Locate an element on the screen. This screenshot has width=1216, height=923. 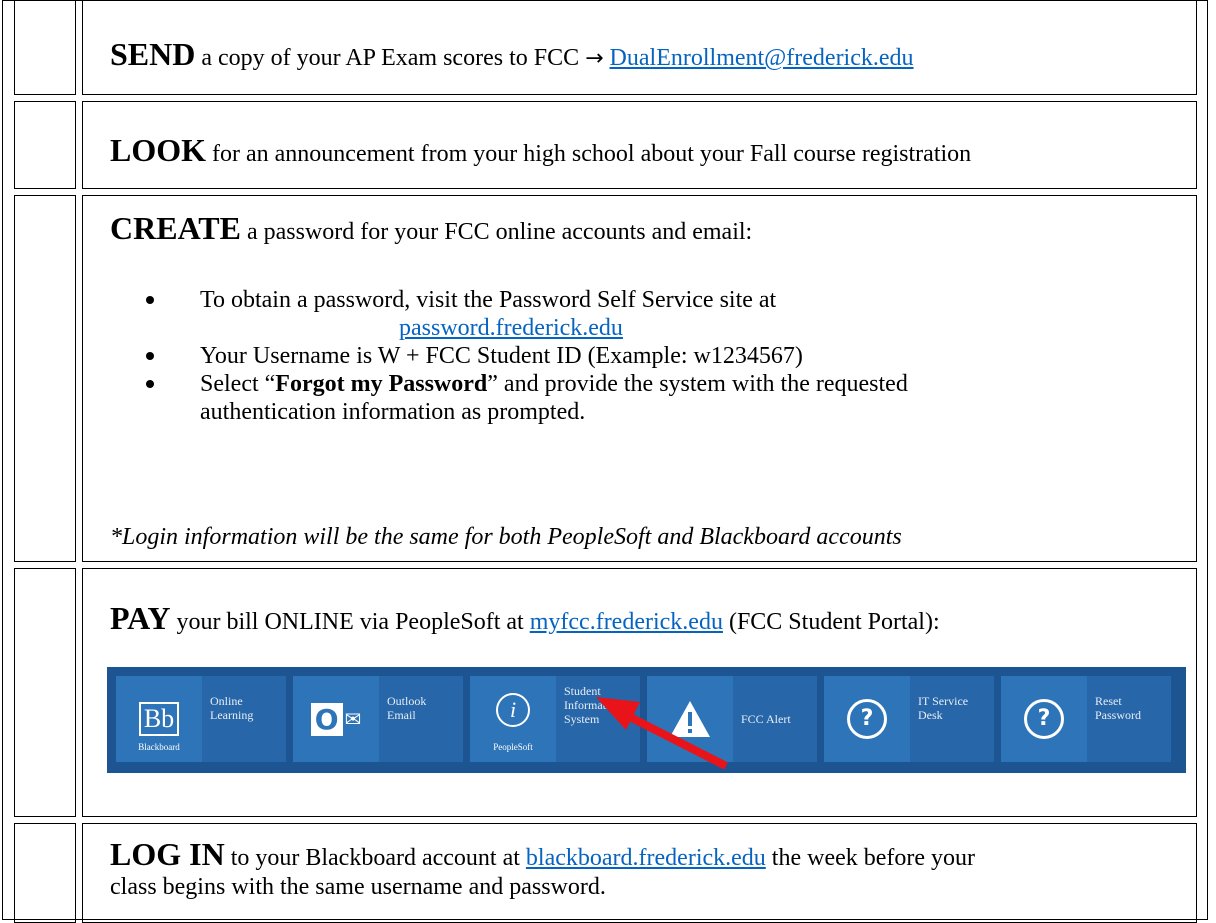
step-keyword: LOG IN is located at coordinates (167, 854).